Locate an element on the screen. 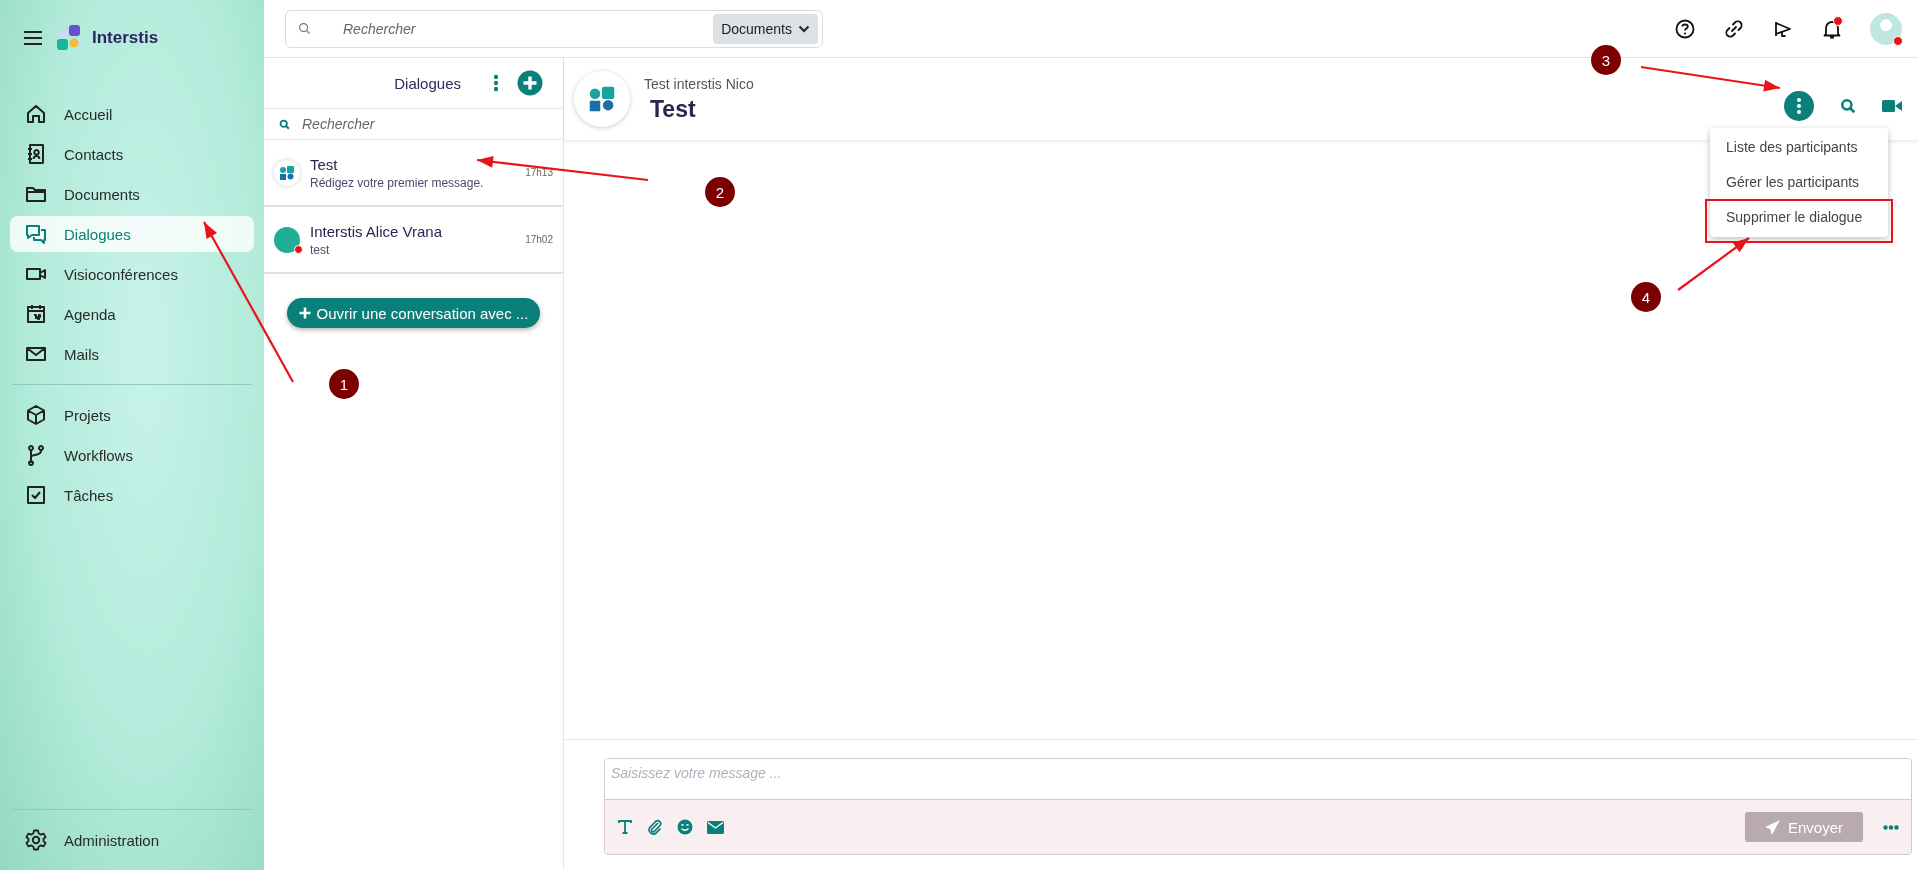 The width and height of the screenshot is (1918, 870). settings-icon is located at coordinates (36, 840).